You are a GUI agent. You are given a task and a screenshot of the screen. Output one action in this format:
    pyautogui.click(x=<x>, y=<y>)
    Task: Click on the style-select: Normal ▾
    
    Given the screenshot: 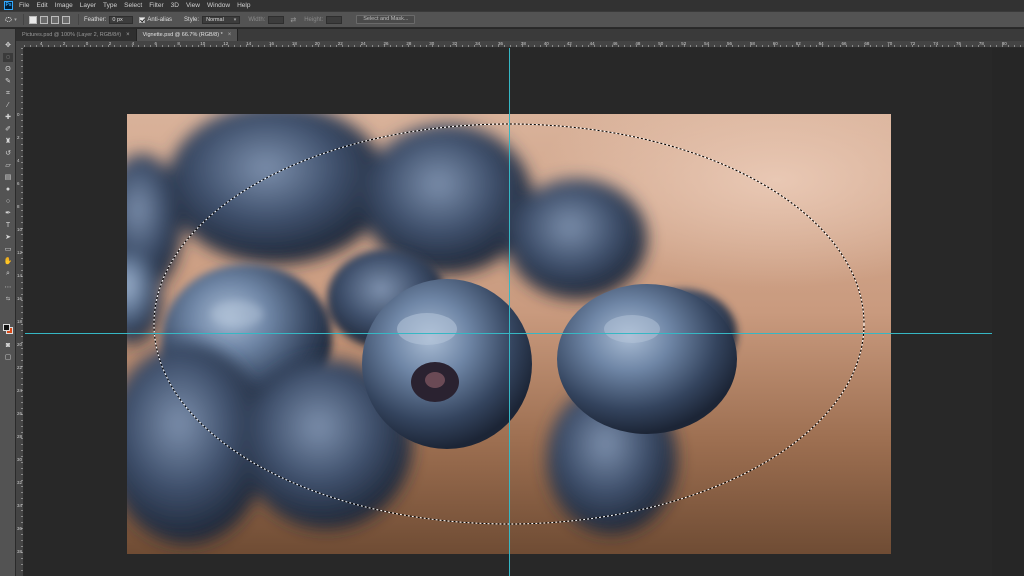 What is the action you would take?
    pyautogui.click(x=221, y=19)
    